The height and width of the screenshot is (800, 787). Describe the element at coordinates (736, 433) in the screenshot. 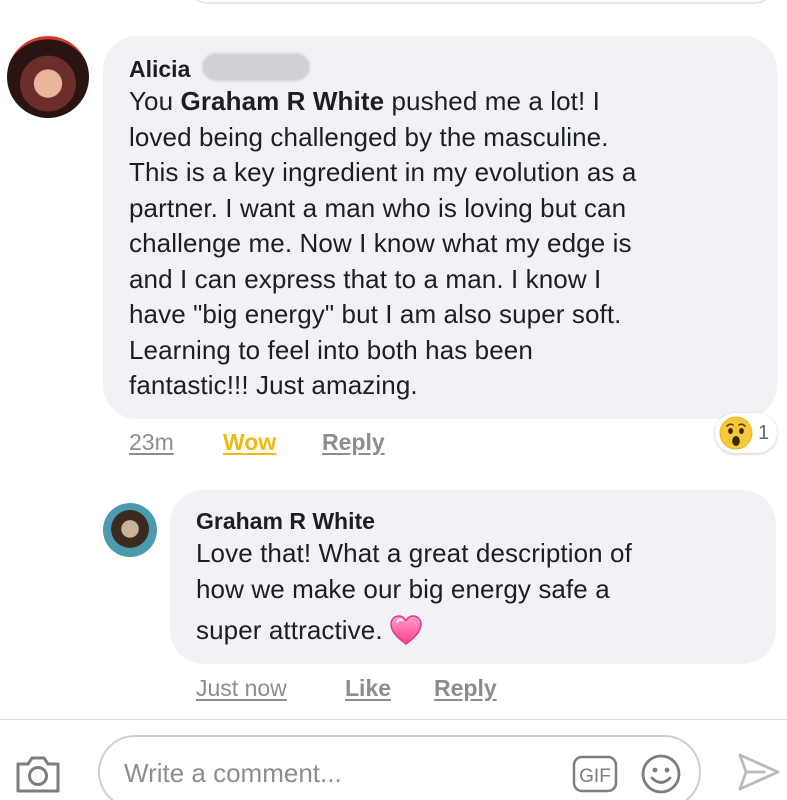

I see `wow-face-icon` at that location.